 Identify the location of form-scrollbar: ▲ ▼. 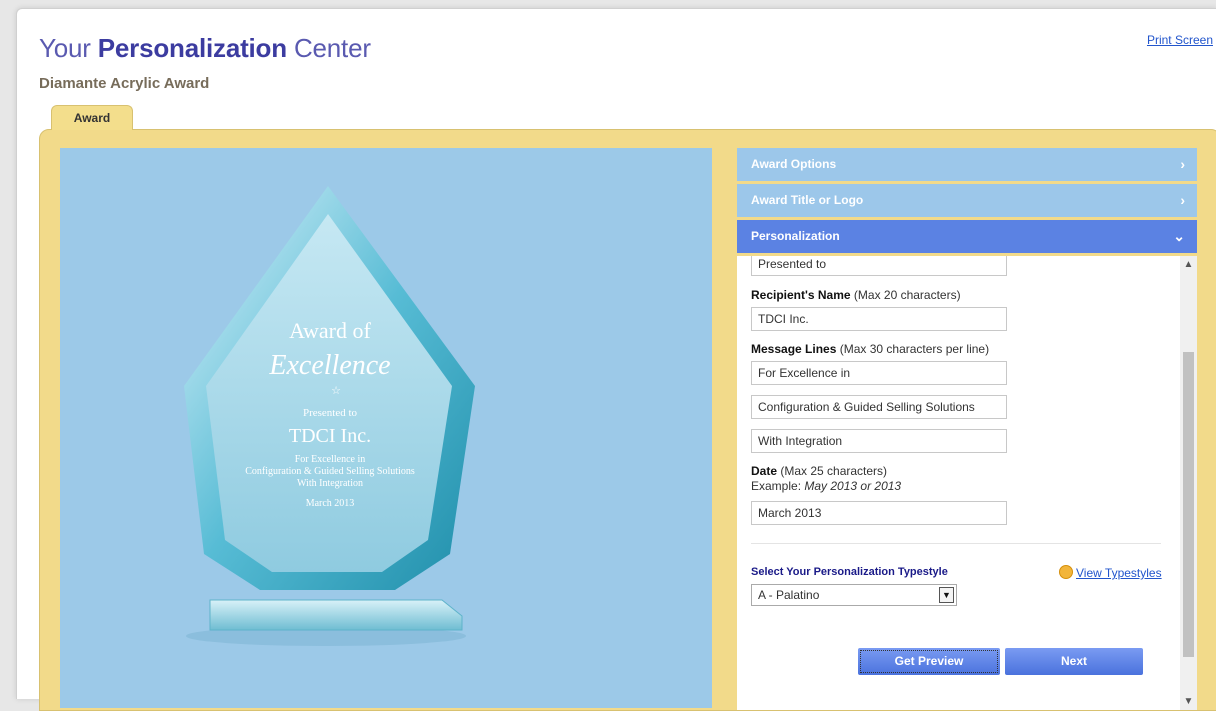
(1188, 483).